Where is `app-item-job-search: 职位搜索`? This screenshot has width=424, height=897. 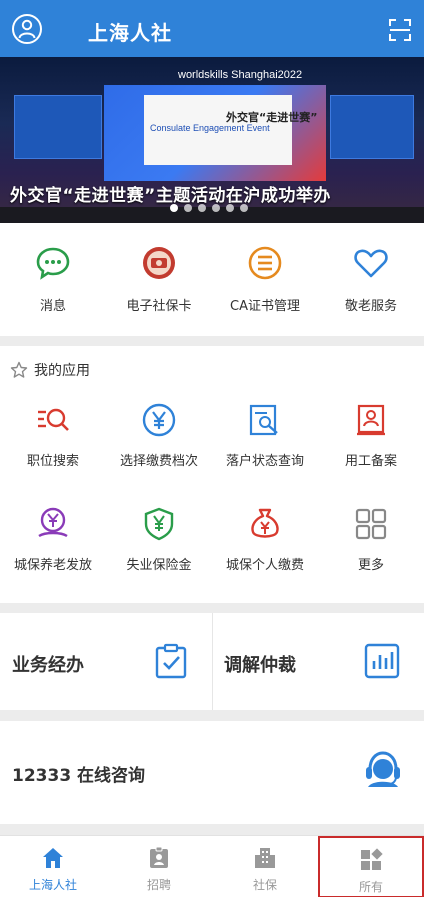
app-item-job-search: 职位搜索 is located at coordinates (53, 435).